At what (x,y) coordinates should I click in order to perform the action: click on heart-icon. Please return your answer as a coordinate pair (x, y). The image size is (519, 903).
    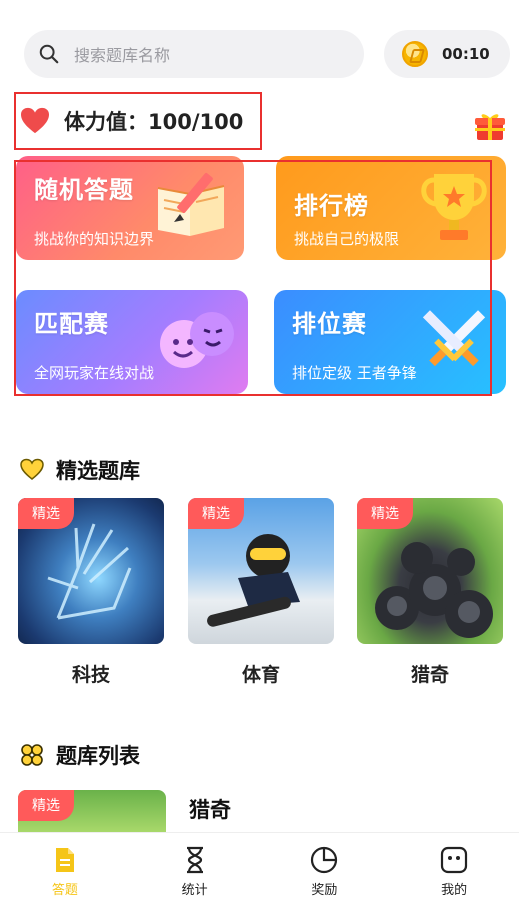
    Looking at the image, I should click on (35, 120).